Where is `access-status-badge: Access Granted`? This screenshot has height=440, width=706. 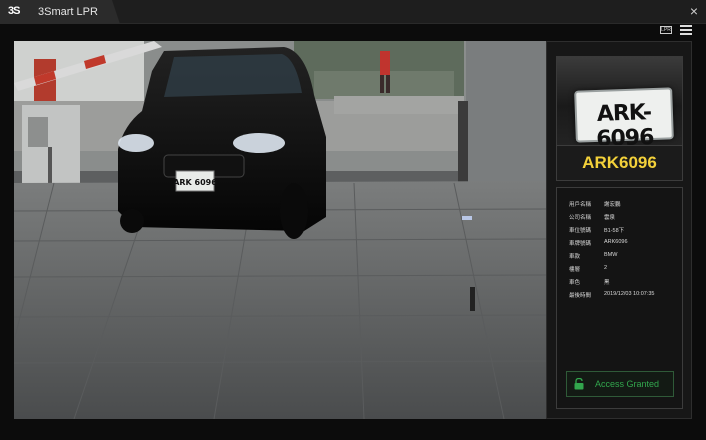
access-status-badge: Access Granted is located at coordinates (620, 384).